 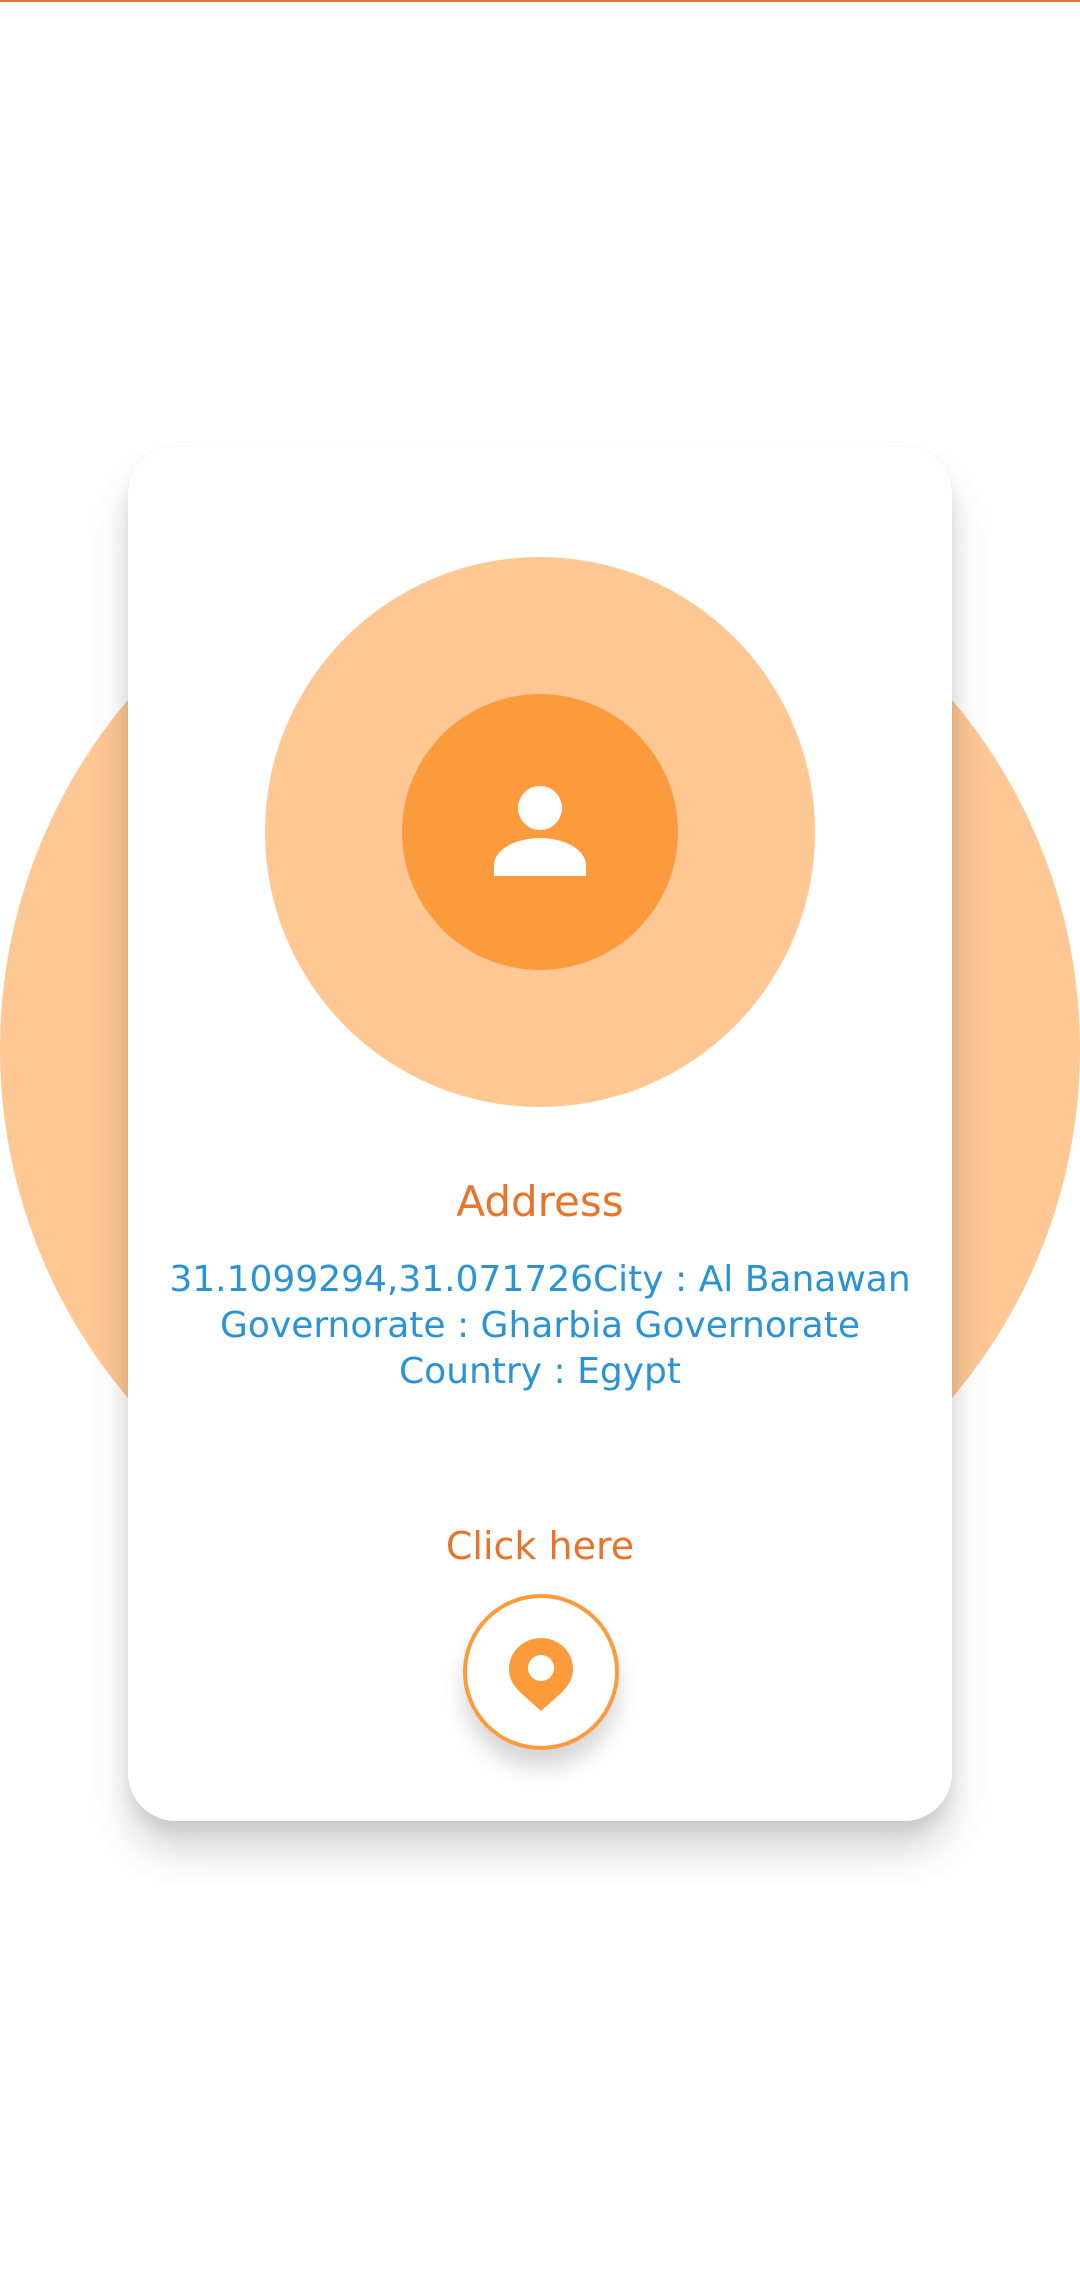 I want to click on location-pin-icon, so click(x=541, y=1674).